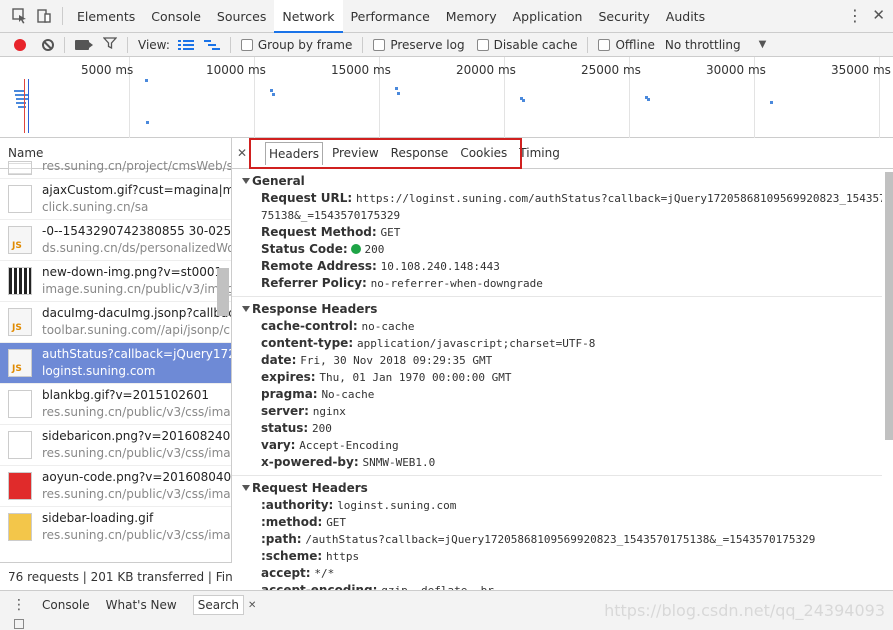  Describe the element at coordinates (557, 309) in the screenshot. I see `section-toggle: Response Headers` at that location.